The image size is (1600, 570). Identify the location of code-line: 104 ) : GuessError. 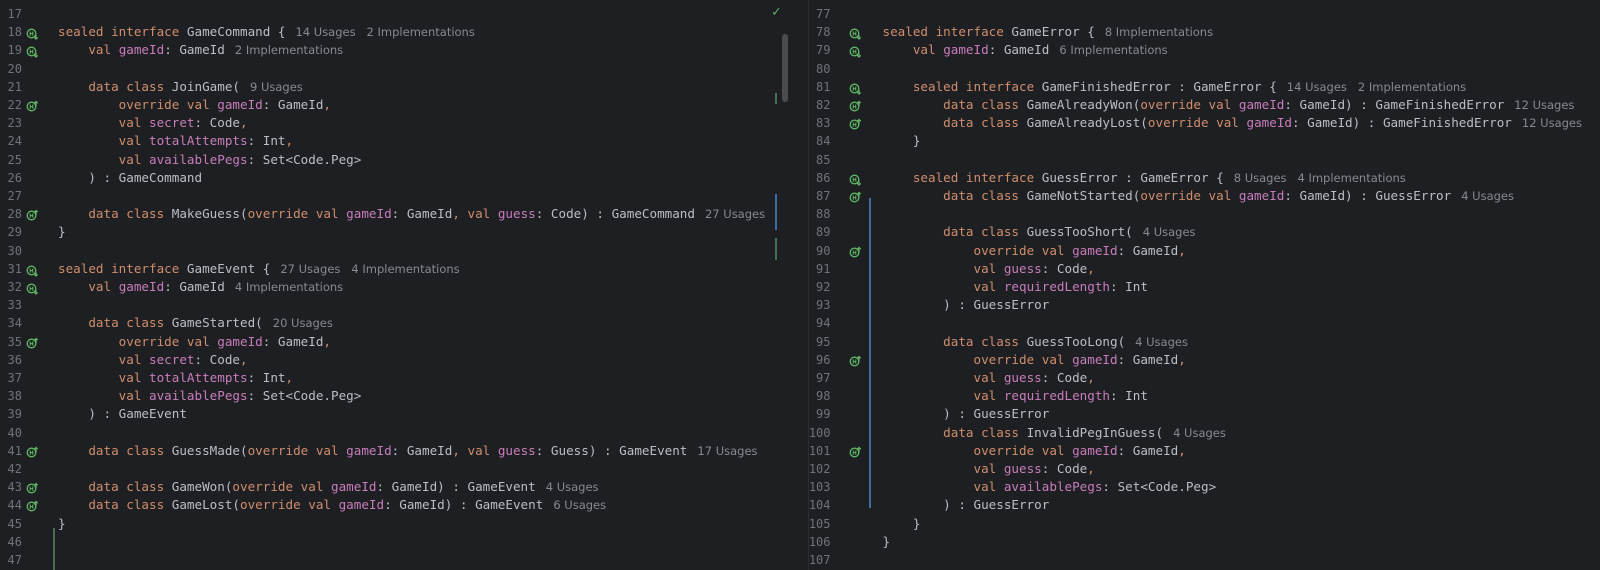
(1204, 505).